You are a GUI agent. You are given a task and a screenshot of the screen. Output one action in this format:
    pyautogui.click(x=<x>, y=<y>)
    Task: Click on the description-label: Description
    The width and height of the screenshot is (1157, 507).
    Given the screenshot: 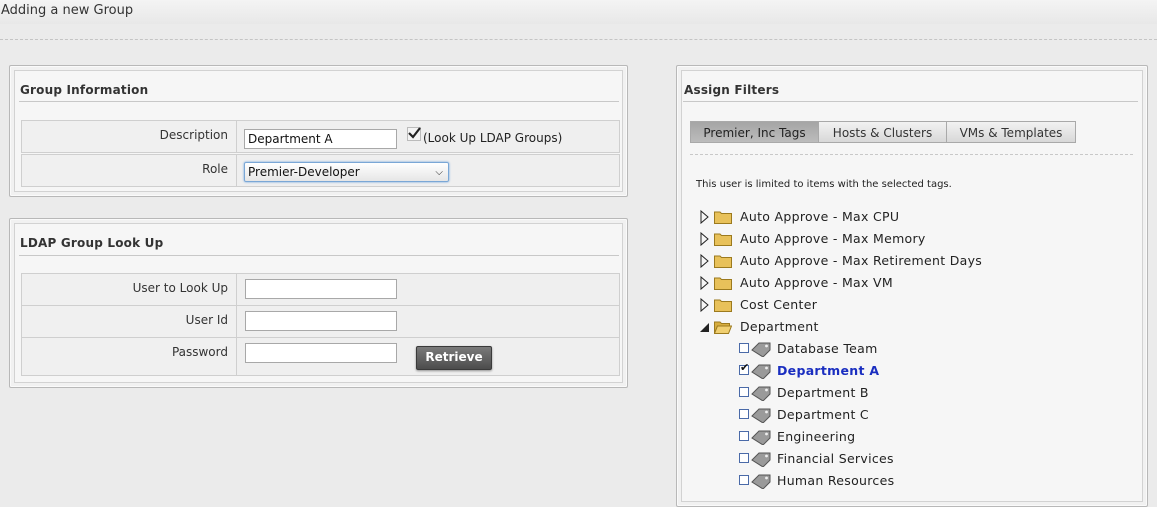 What is the action you would take?
    pyautogui.click(x=129, y=136)
    